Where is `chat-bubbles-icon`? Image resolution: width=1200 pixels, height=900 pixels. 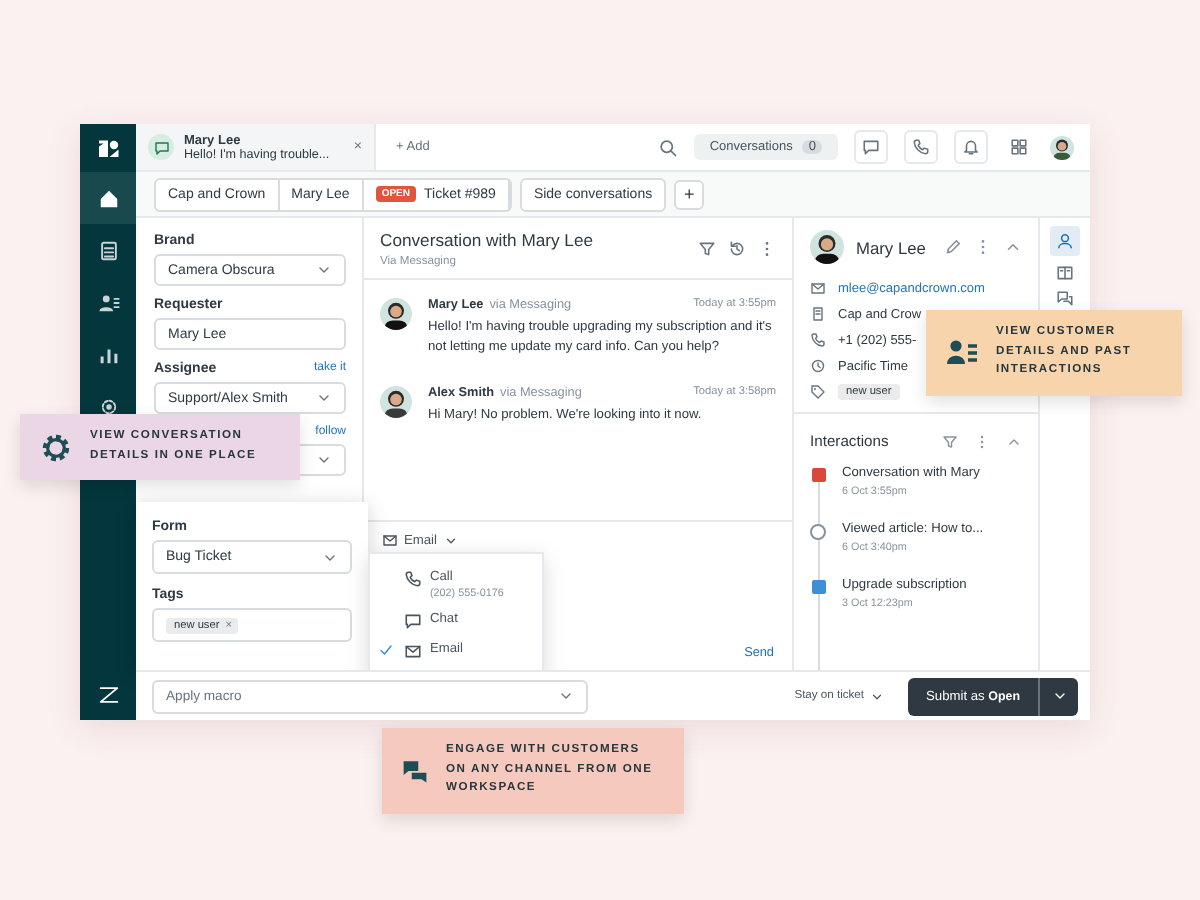
chat-bubbles-icon is located at coordinates (415, 770).